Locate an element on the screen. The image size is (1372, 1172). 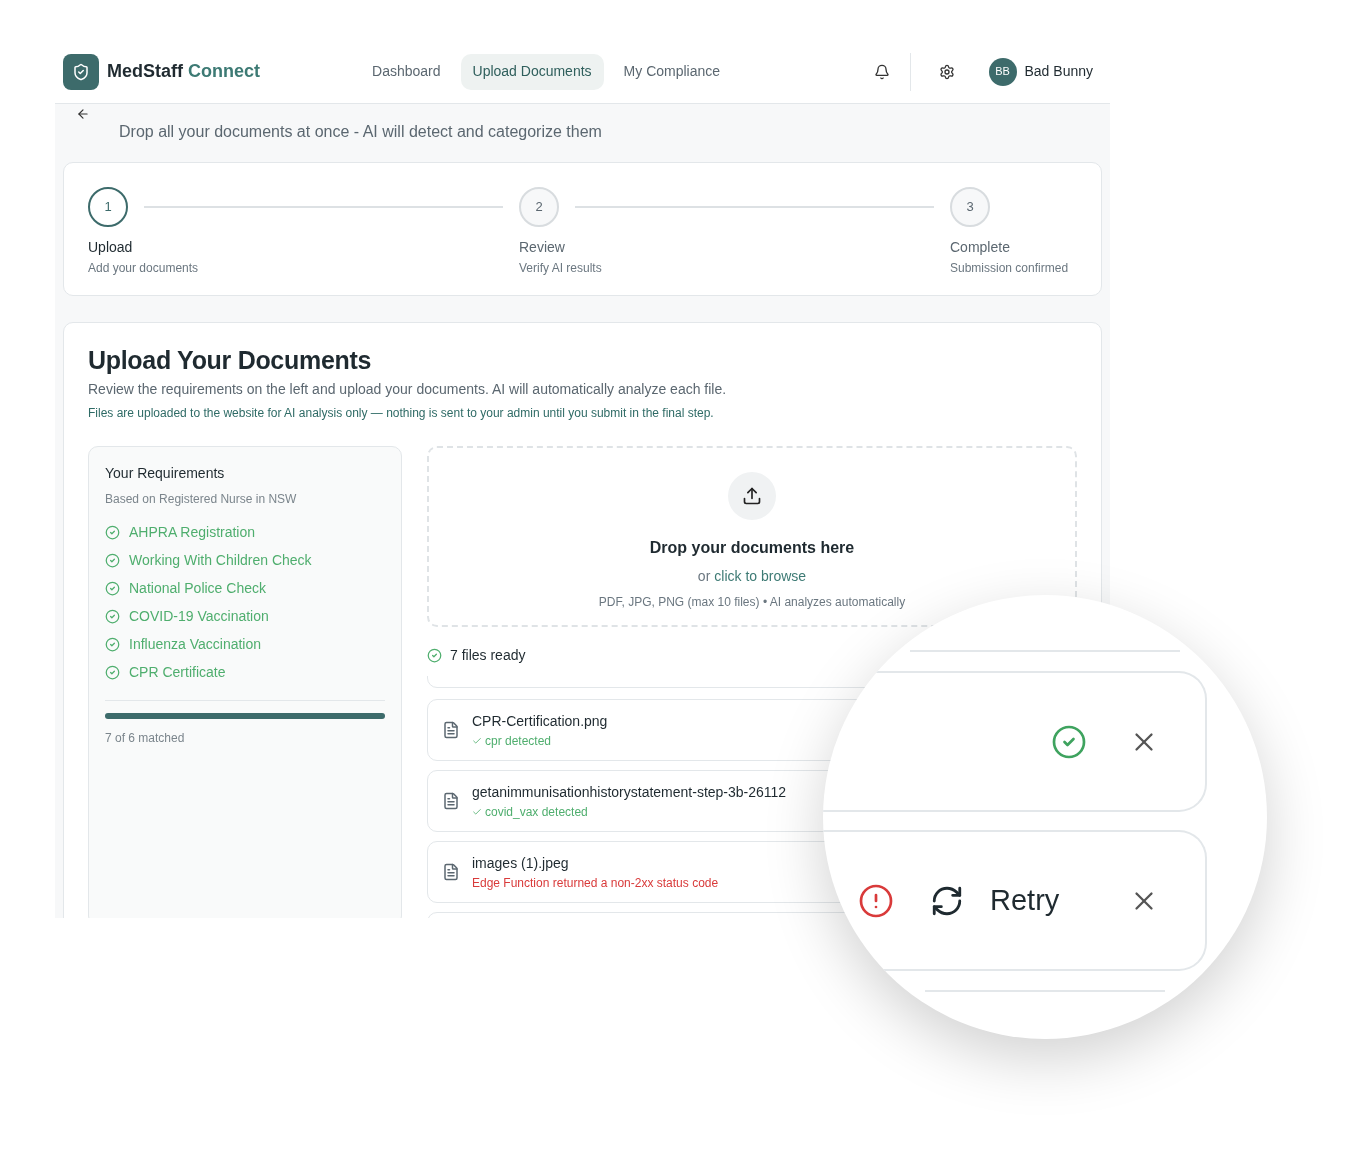
back-icon is located at coordinates (83, 114).